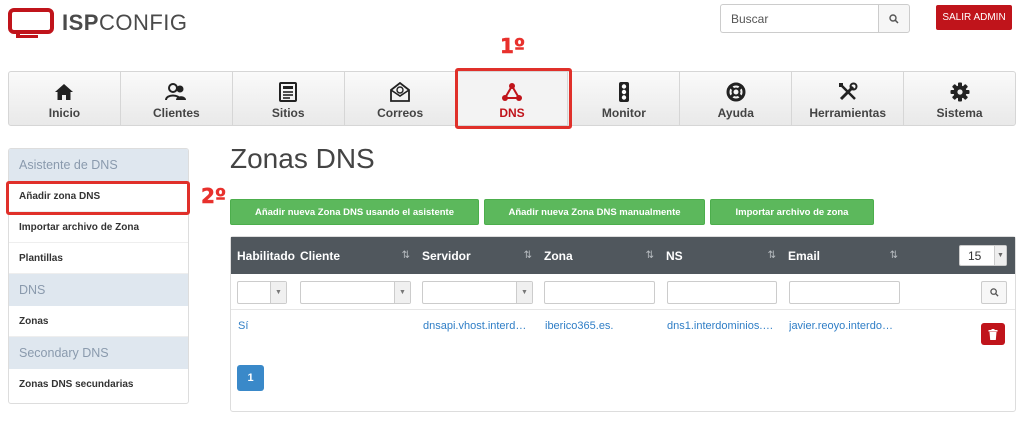  I want to click on sidebar-section-dns: DNS, so click(98, 290).